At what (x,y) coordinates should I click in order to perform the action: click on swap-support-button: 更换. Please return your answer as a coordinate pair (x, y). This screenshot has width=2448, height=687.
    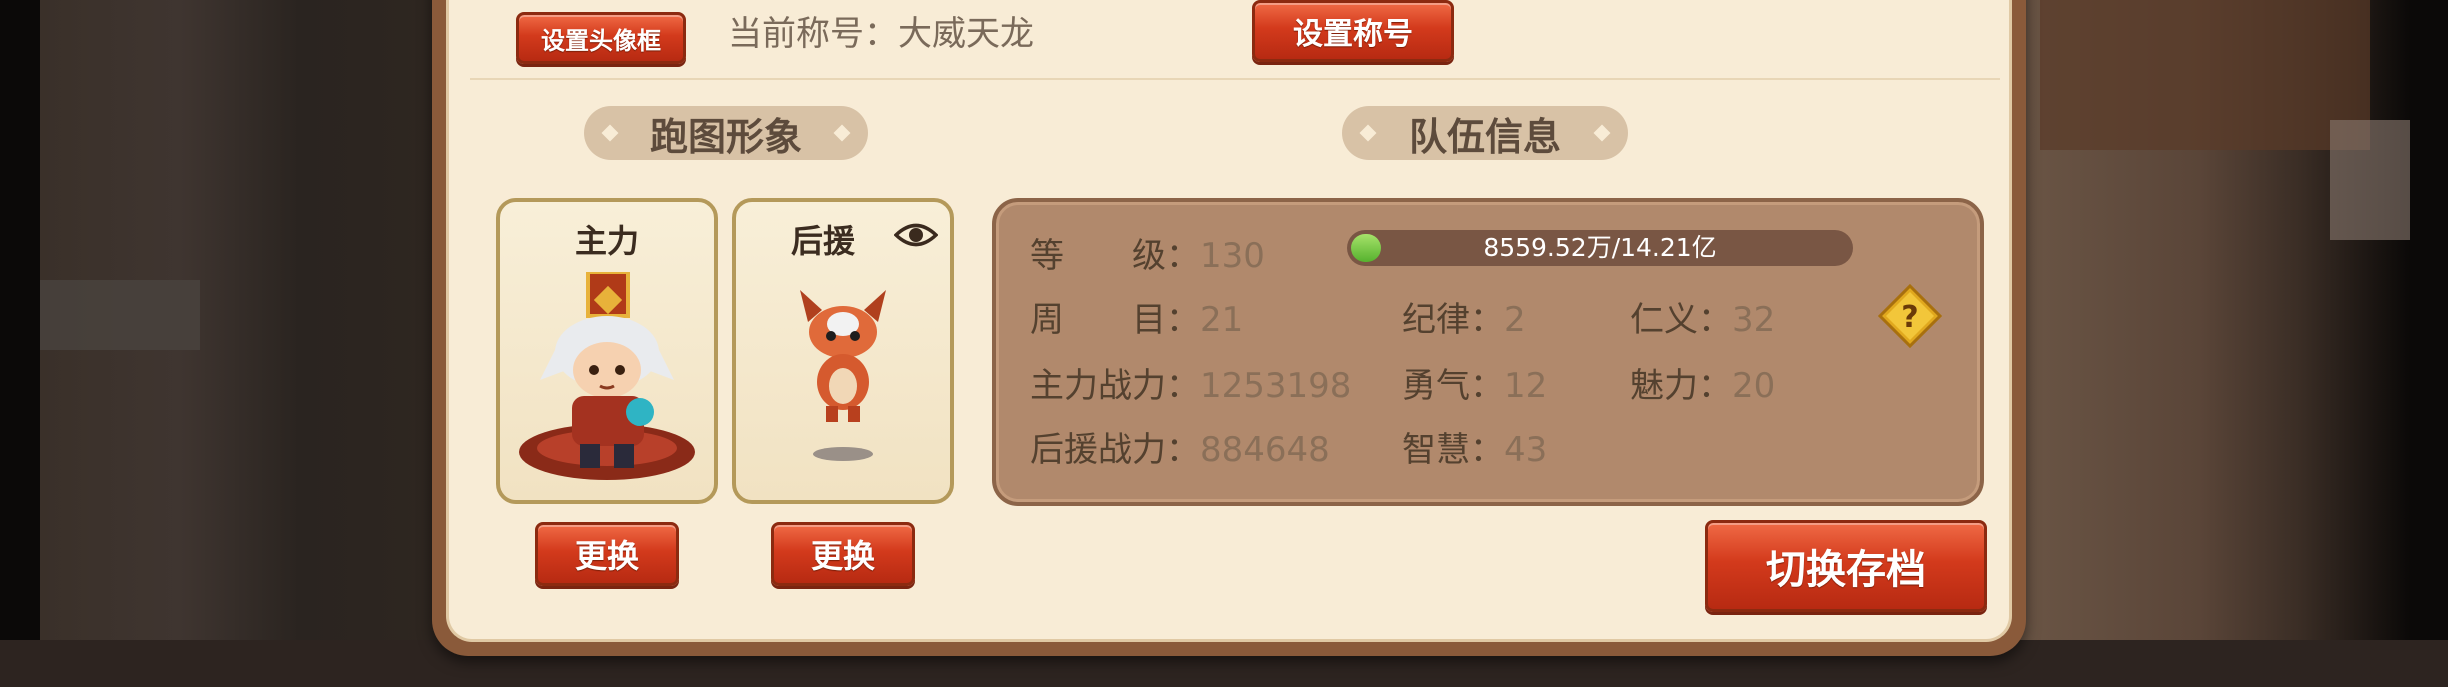
    Looking at the image, I should click on (843, 554).